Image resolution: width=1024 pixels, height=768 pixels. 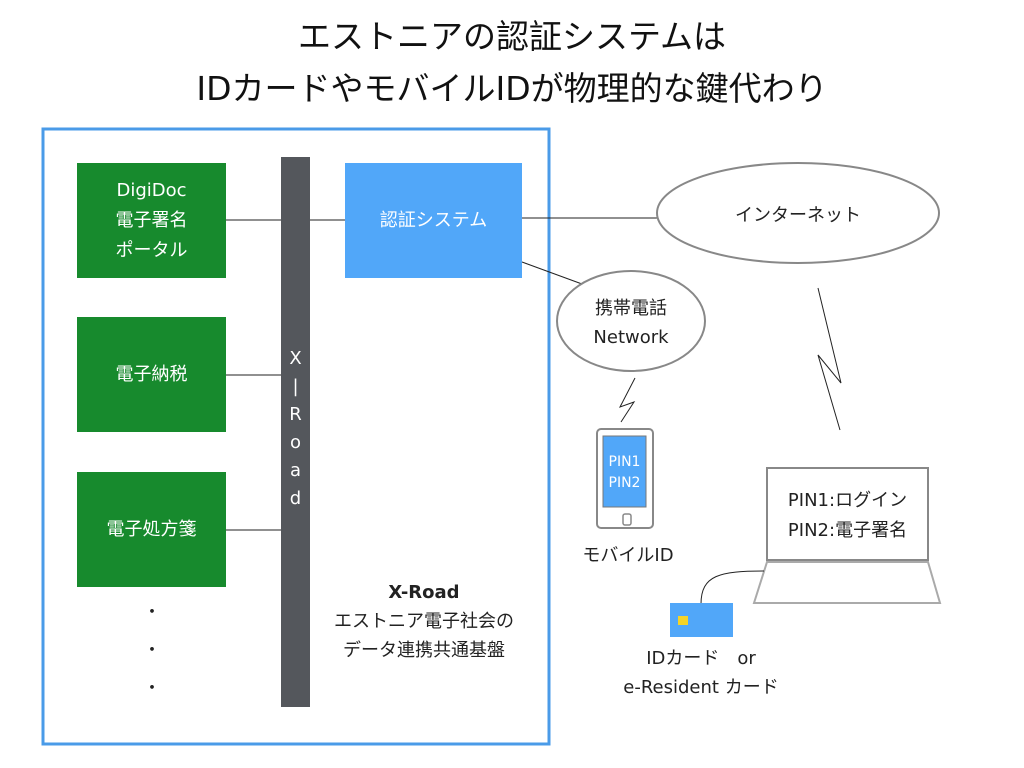 I want to click on xroad-name: X-Road, so click(x=424, y=592).